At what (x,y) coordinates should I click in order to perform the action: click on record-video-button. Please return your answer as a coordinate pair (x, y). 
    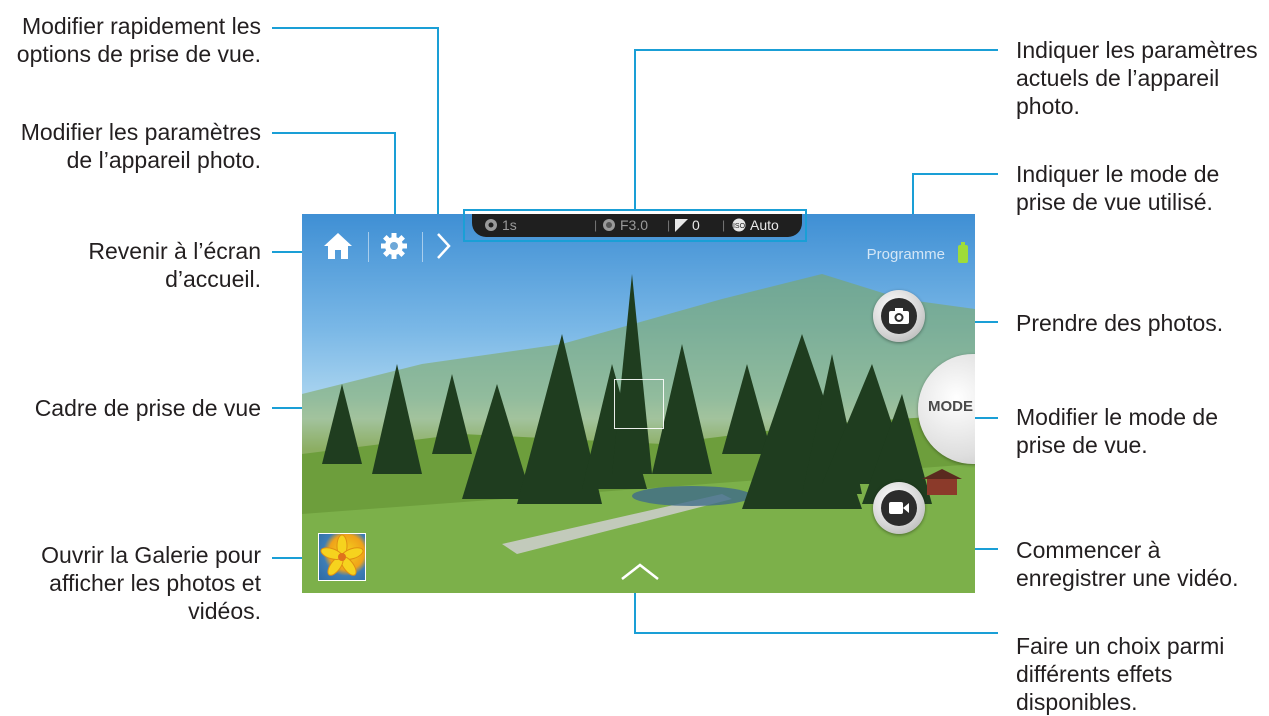
    Looking at the image, I should click on (899, 508).